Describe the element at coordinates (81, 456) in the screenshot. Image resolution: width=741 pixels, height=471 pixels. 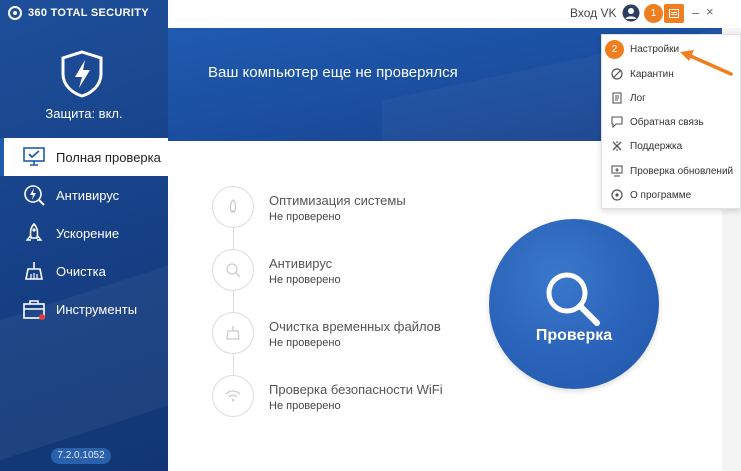
I see `version-badge: 7.2.0.1052` at that location.